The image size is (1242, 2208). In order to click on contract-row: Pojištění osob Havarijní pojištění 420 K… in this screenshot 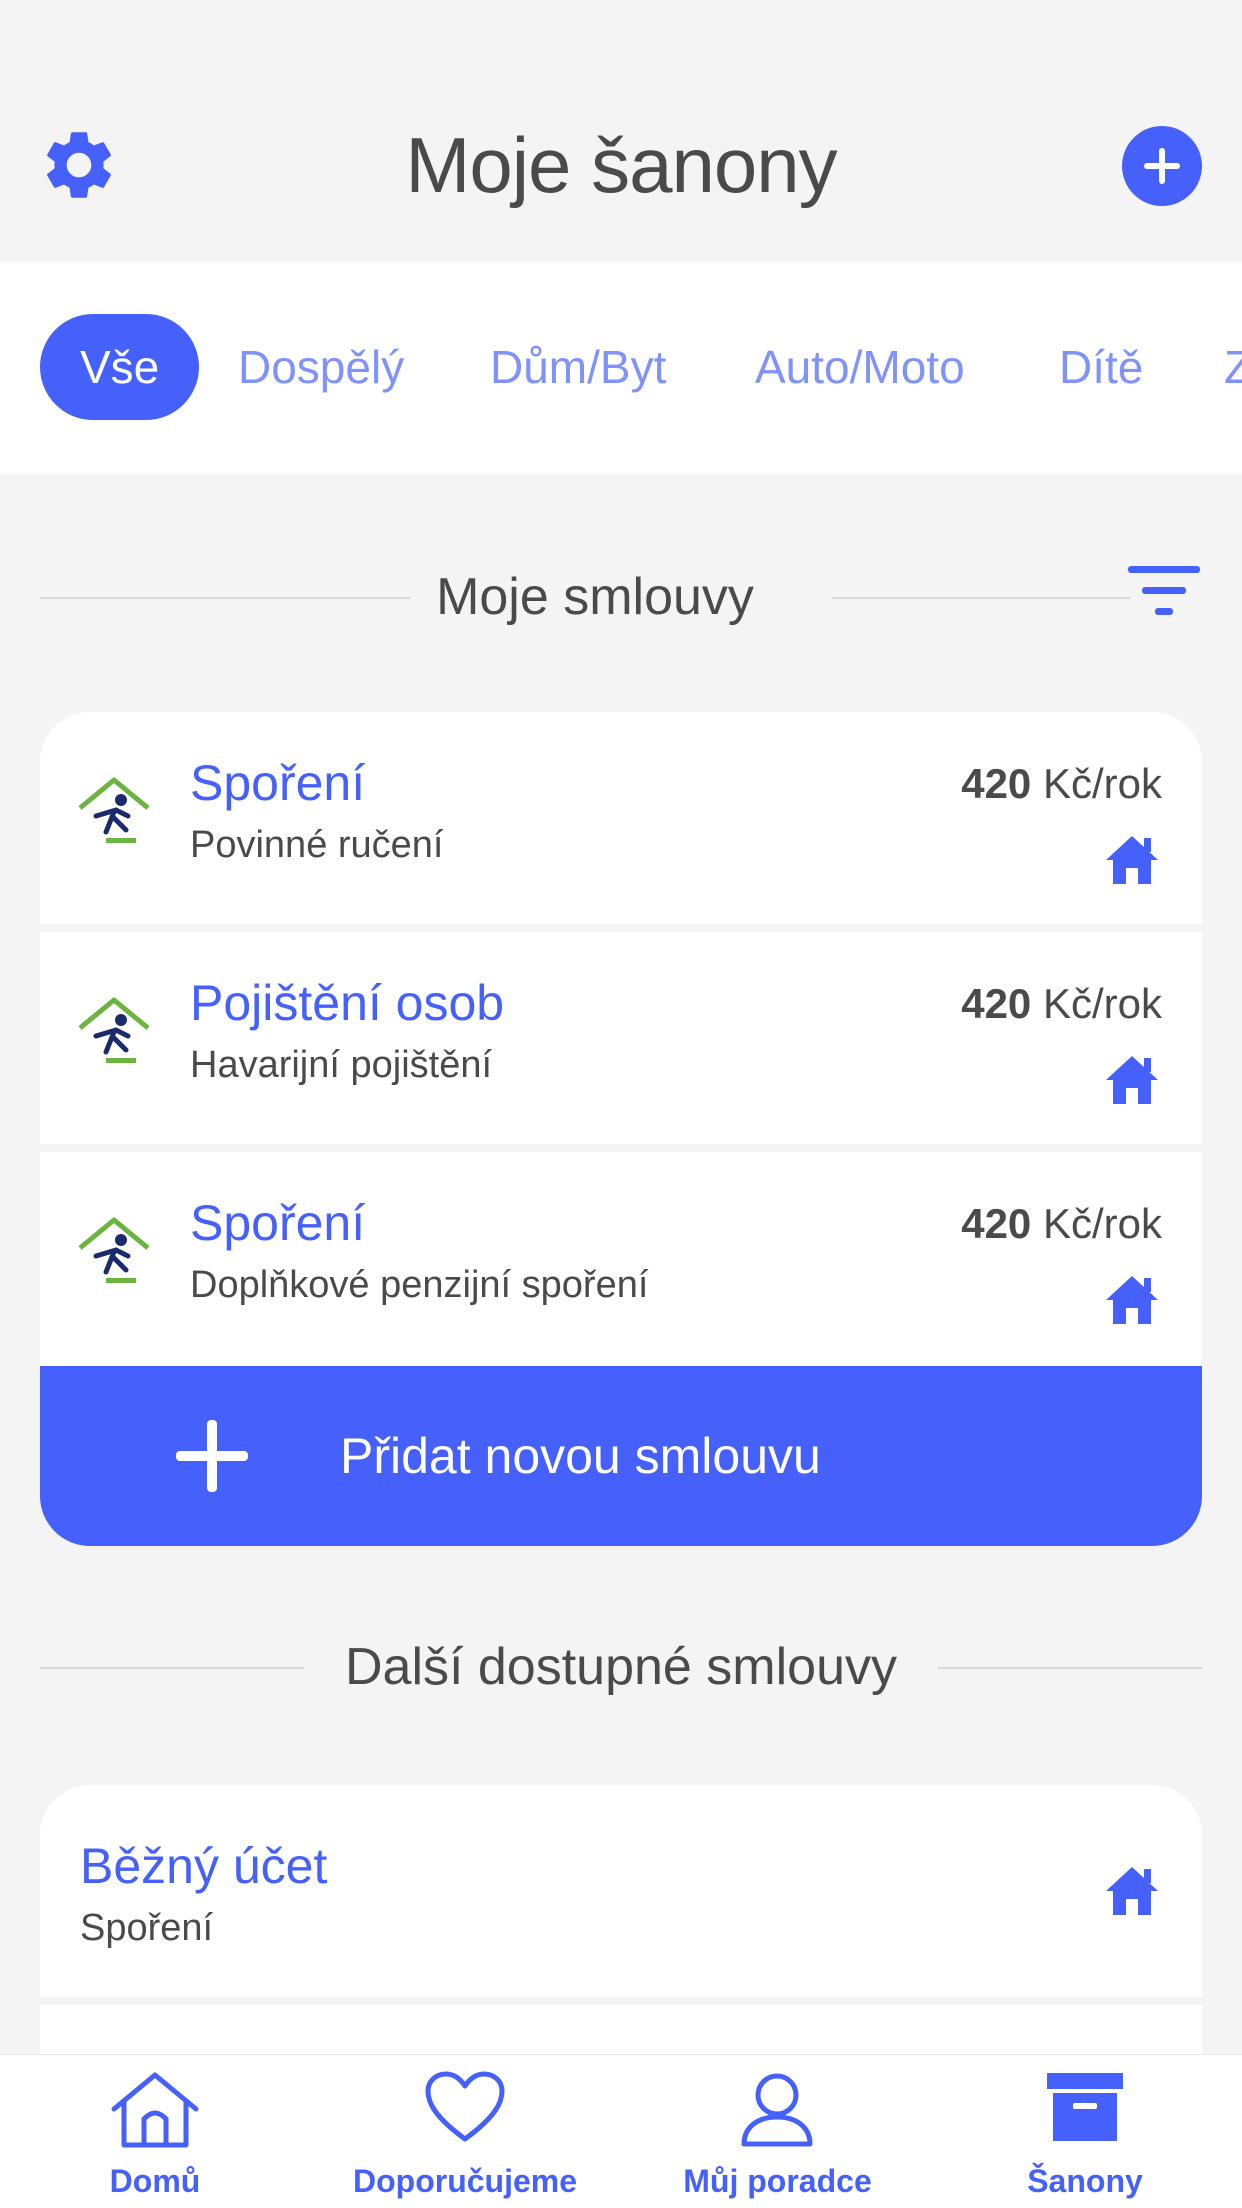, I will do `click(621, 1038)`.